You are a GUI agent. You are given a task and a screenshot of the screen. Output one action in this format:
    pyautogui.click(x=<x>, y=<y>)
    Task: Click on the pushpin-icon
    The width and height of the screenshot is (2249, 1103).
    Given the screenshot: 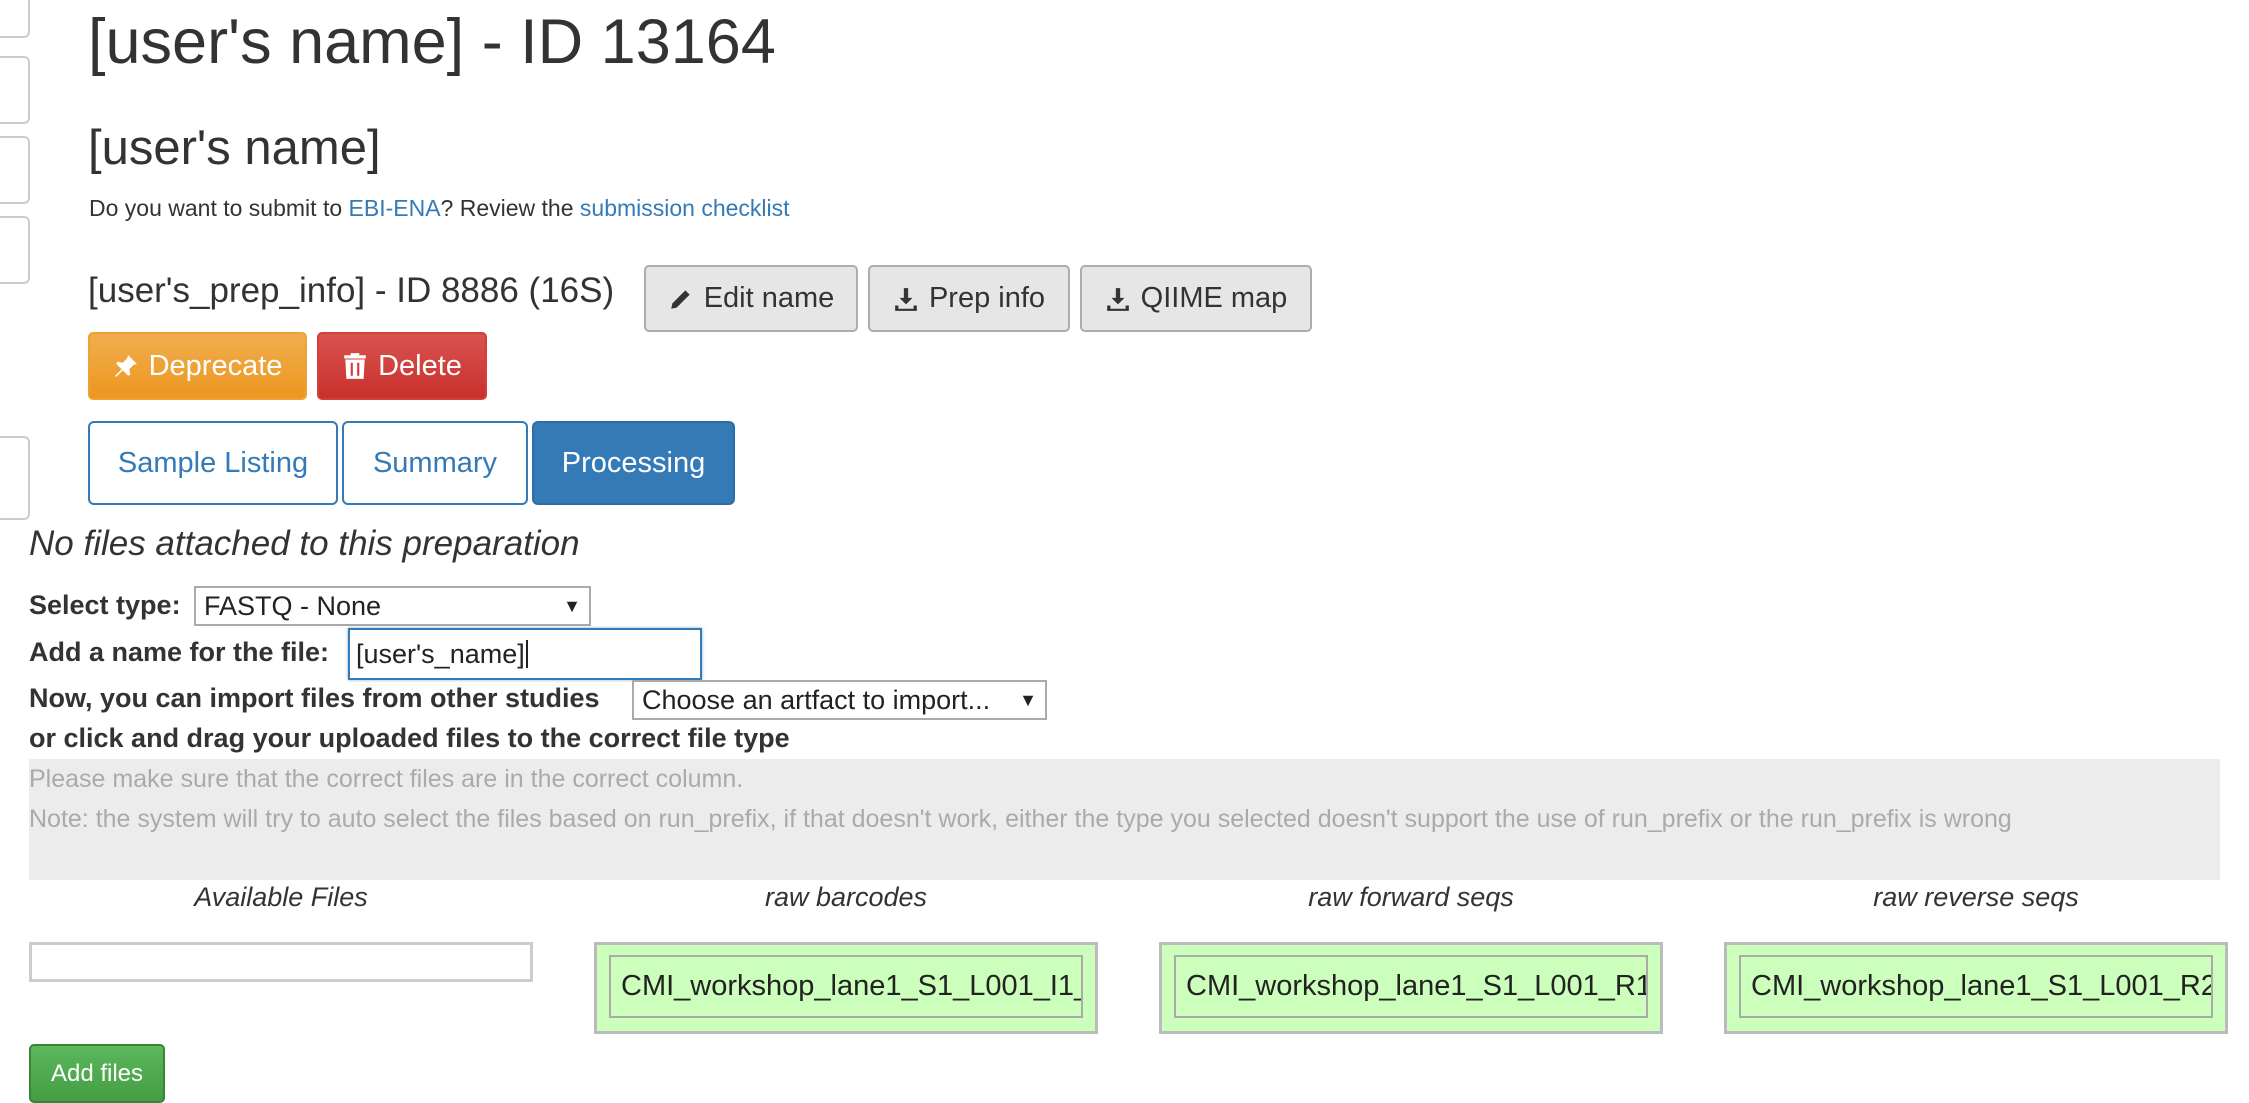 What is the action you would take?
    pyautogui.click(x=125, y=366)
    